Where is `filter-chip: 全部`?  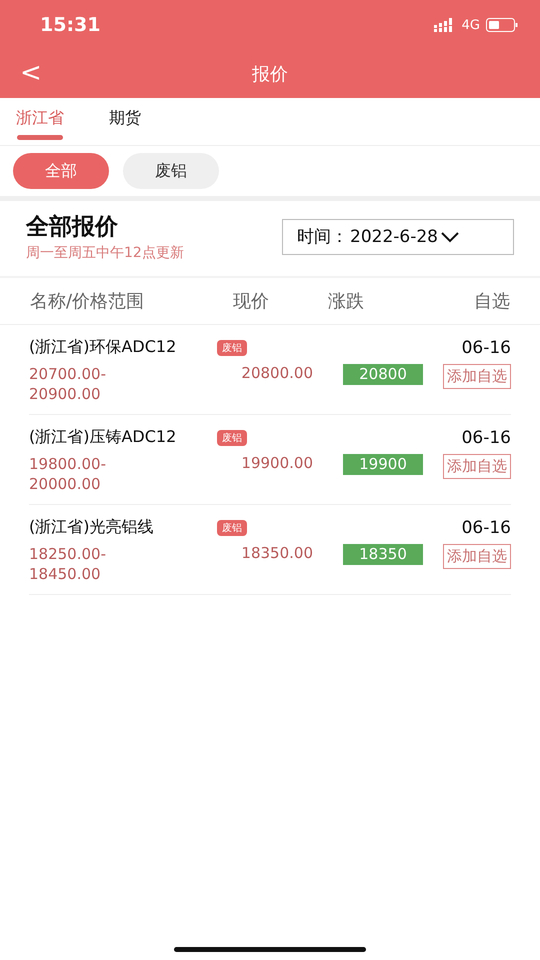 filter-chip: 全部 is located at coordinates (61, 171).